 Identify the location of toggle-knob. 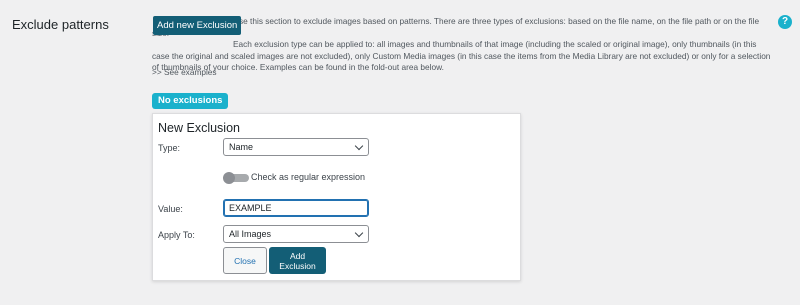
(229, 178).